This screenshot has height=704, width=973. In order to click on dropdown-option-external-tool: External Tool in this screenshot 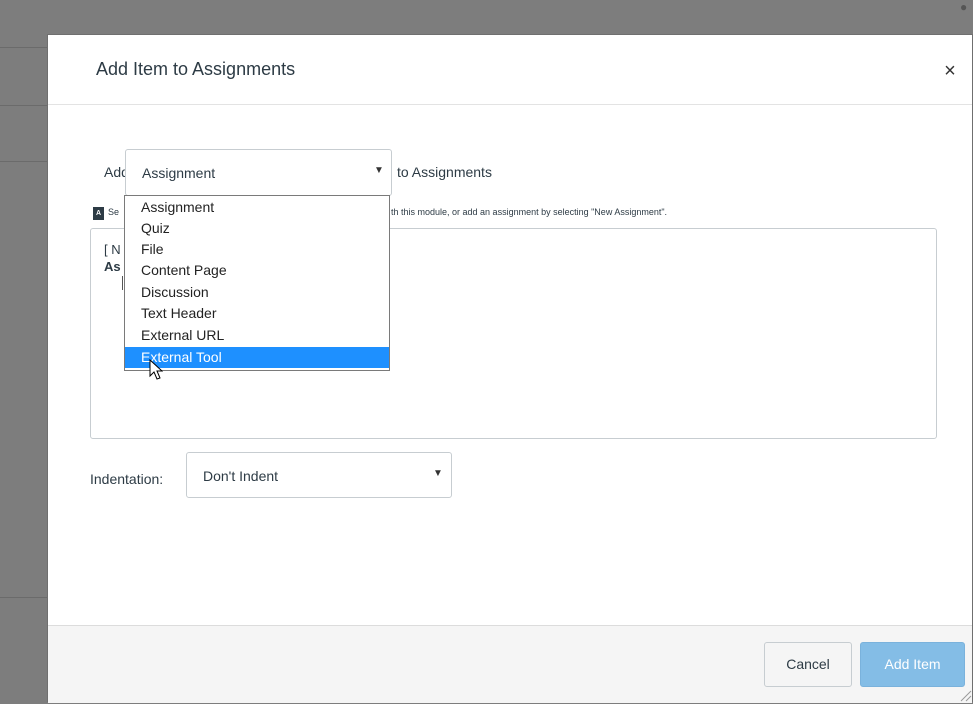, I will do `click(257, 357)`.